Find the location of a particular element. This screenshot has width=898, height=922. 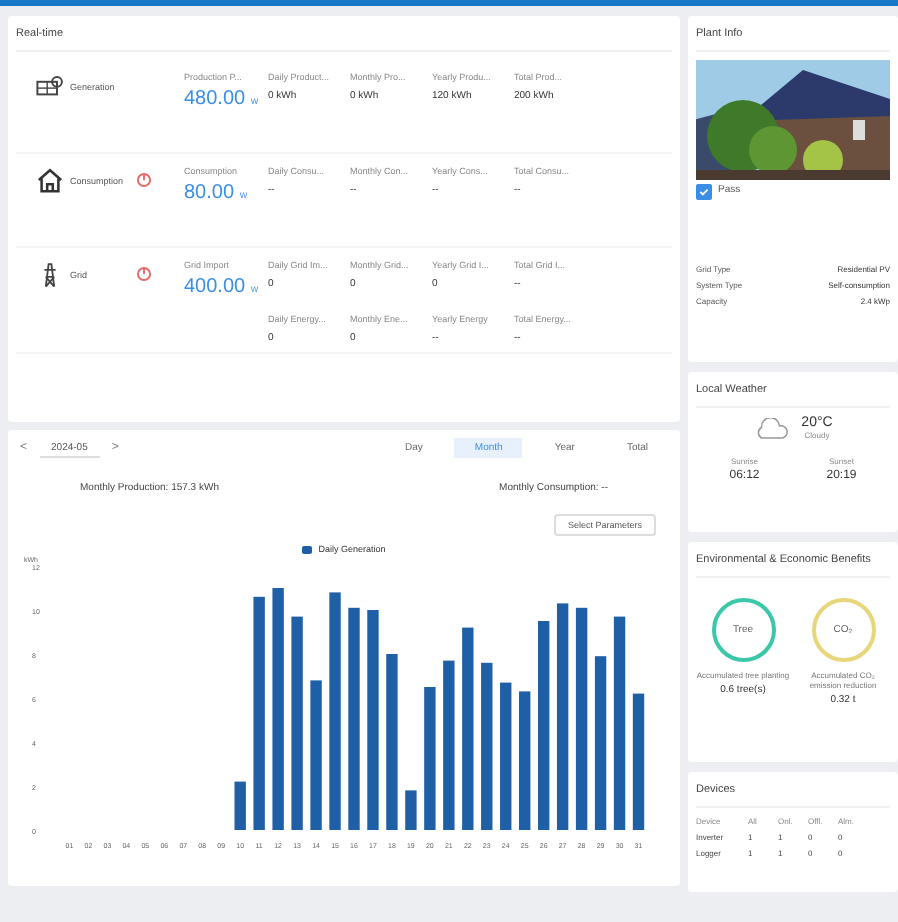

house-icon is located at coordinates (50, 180).